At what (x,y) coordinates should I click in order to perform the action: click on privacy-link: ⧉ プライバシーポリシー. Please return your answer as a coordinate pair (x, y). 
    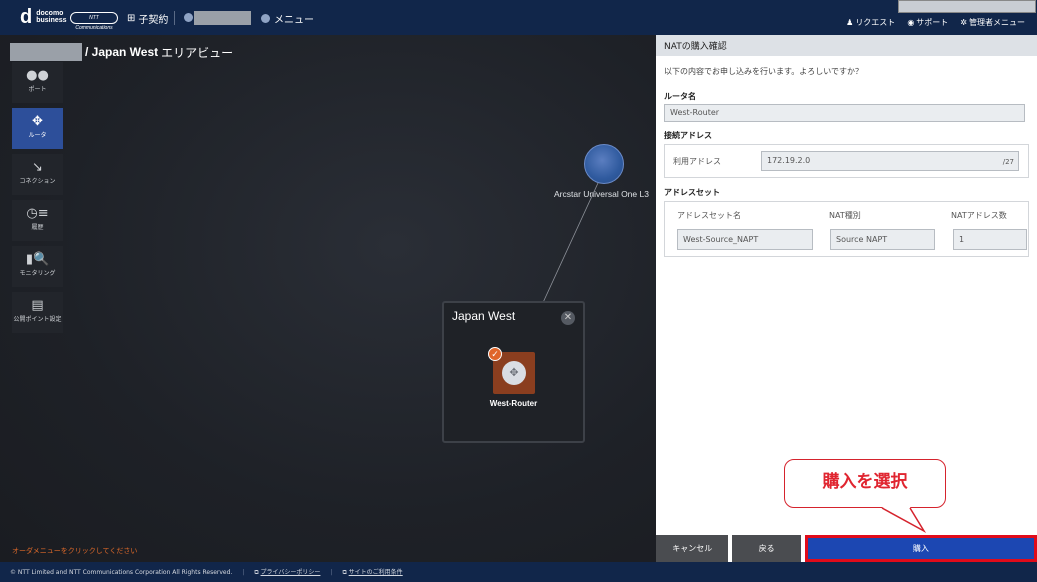
    Looking at the image, I should click on (287, 572).